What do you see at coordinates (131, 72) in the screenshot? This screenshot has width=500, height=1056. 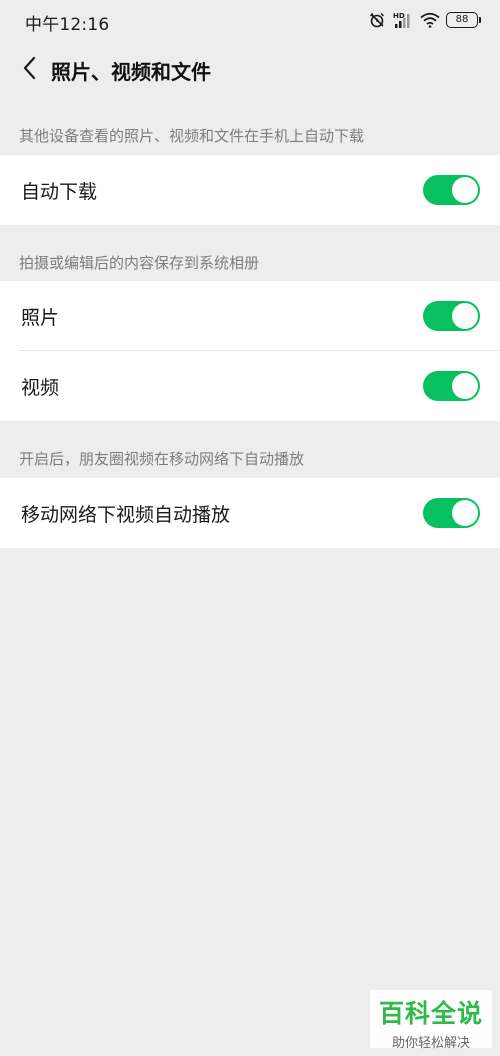 I see `page-title: 照片、视频和文件` at bounding box center [131, 72].